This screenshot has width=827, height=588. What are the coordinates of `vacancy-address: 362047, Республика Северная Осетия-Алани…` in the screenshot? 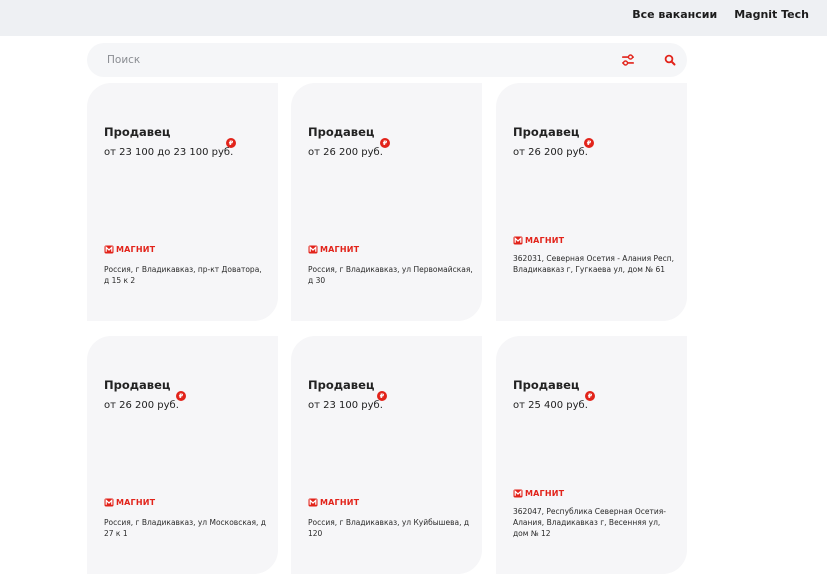 It's located at (589, 522).